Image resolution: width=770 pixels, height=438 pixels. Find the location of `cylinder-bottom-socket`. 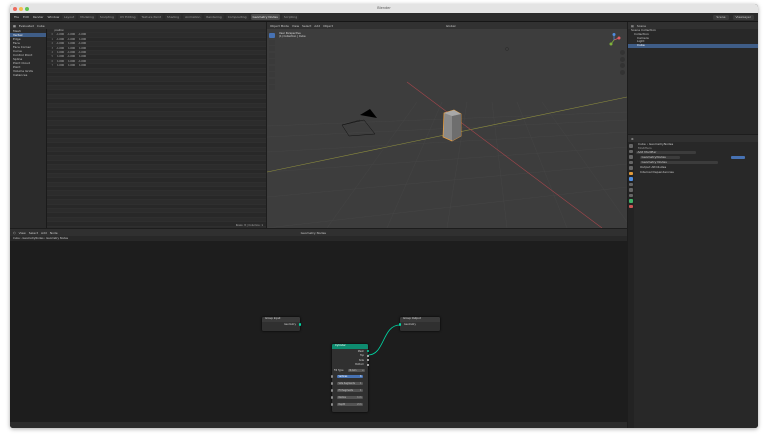

cylinder-bottom-socket is located at coordinates (368, 364).